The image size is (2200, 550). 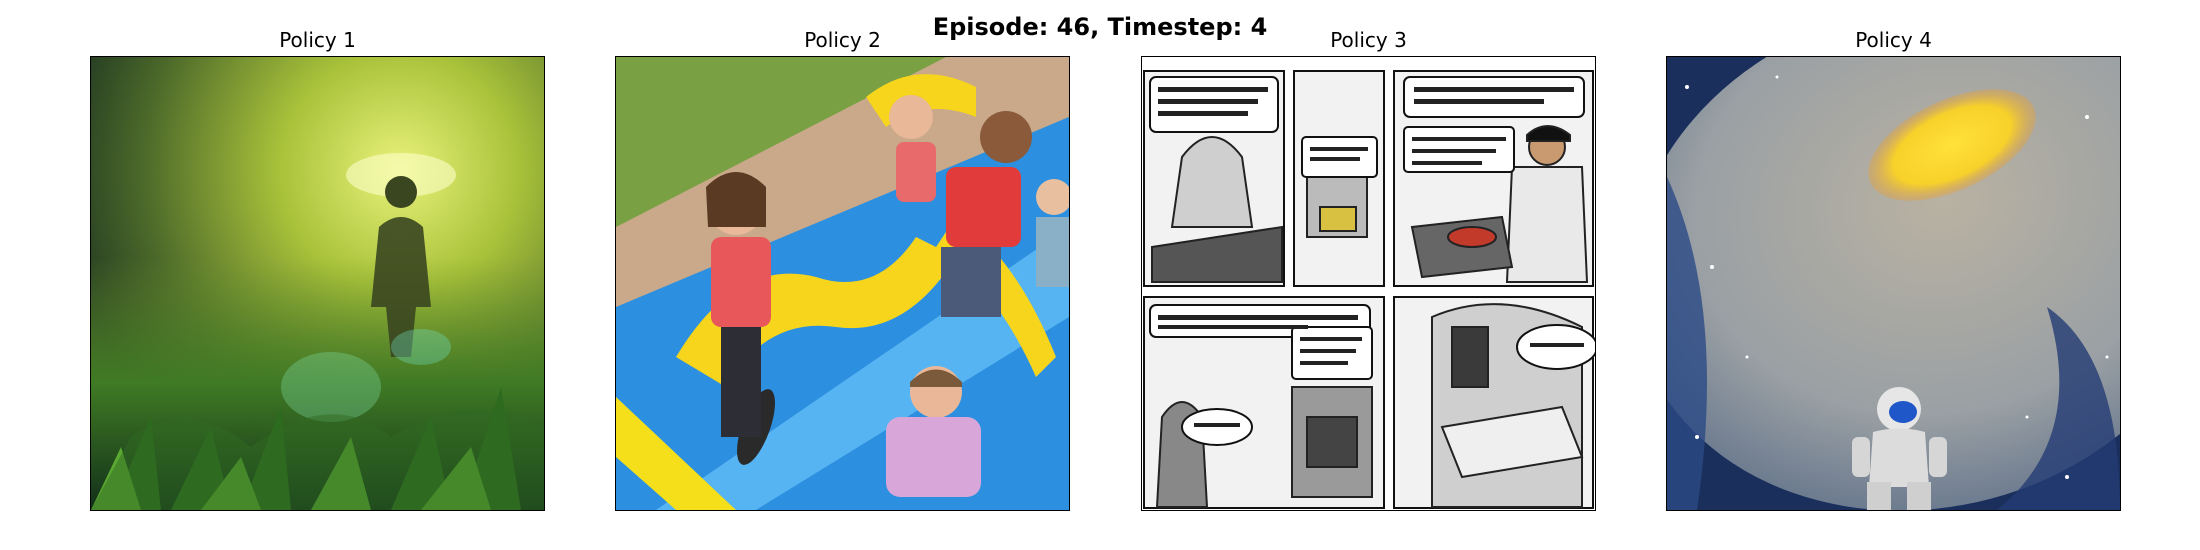 I want to click on panel-title-4: Policy 4, so click(x=1893, y=40).